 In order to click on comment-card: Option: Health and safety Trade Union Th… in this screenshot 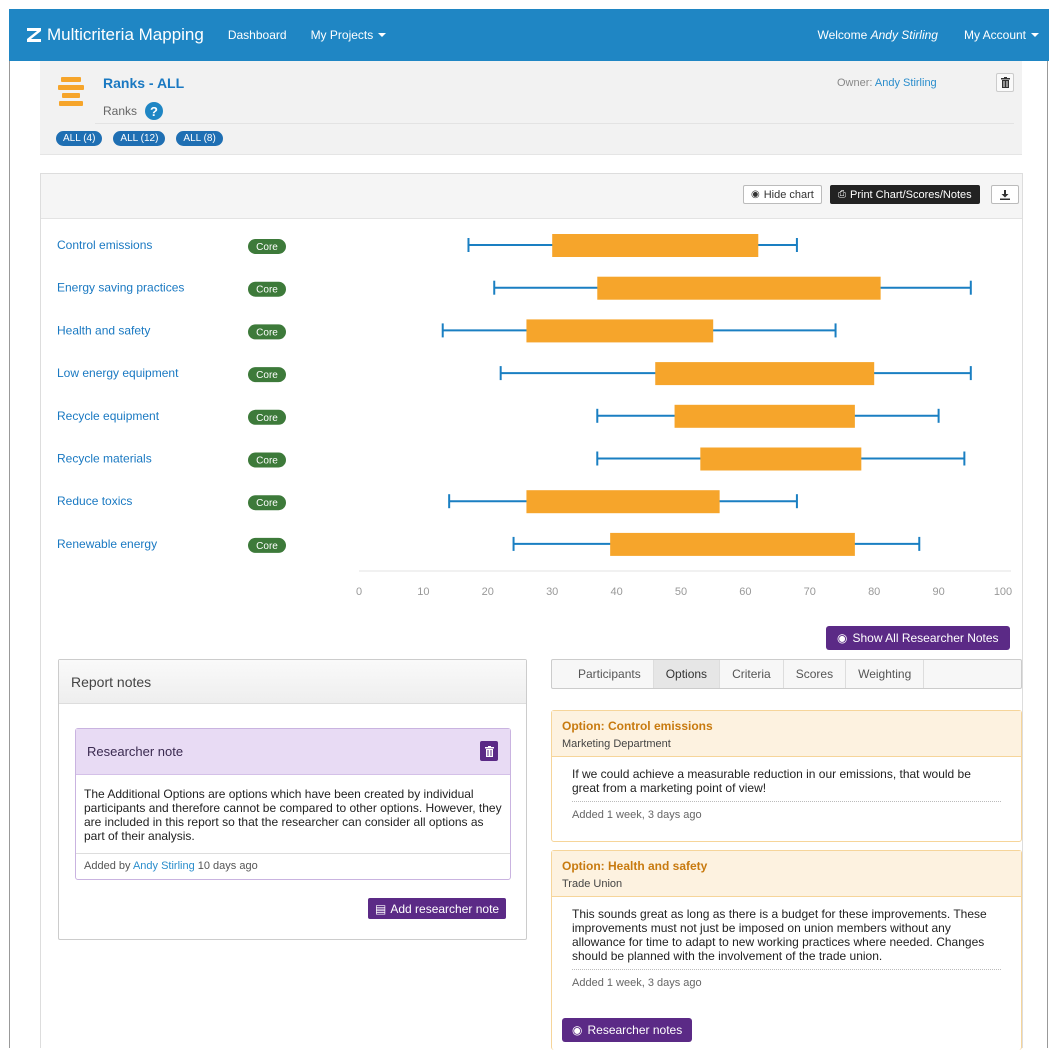, I will do `click(786, 950)`.